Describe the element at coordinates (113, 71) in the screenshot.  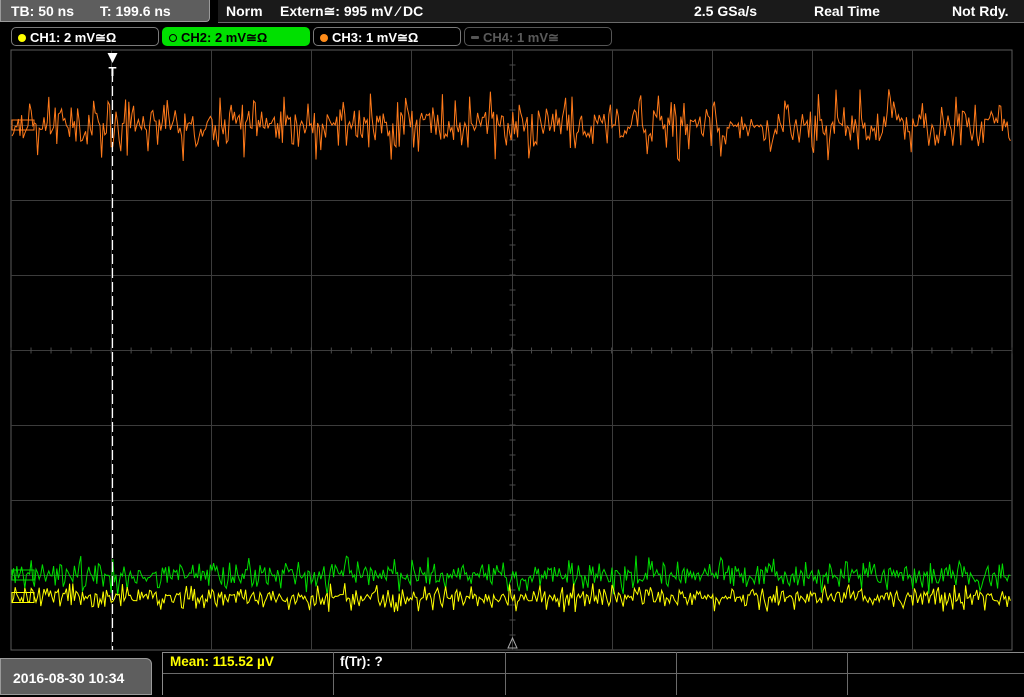
I see `trigger-marker-label: T` at that location.